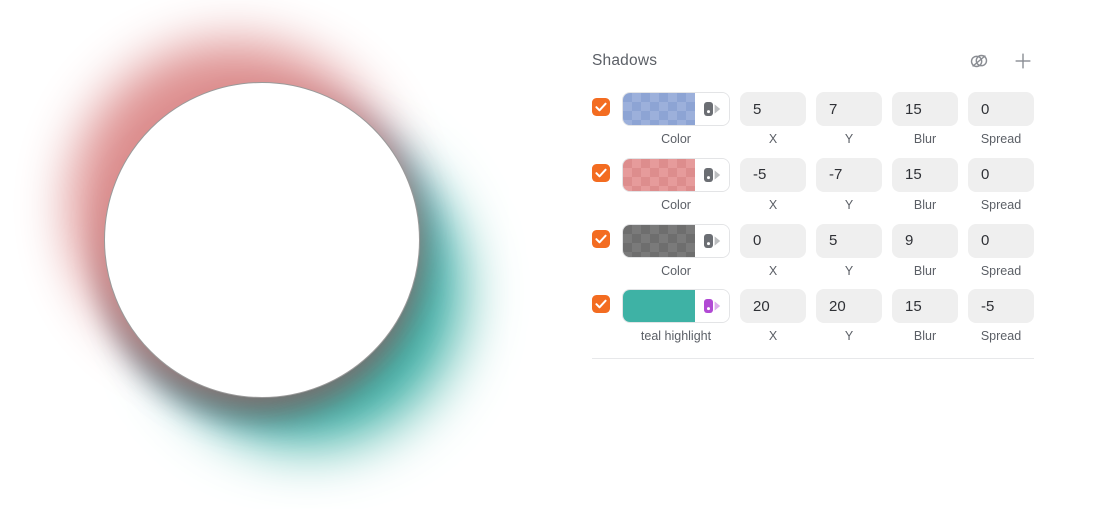 The width and height of the screenshot is (1112, 526). Describe the element at coordinates (1001, 306) in the screenshot. I see `shadow-spread-input: -5` at that location.